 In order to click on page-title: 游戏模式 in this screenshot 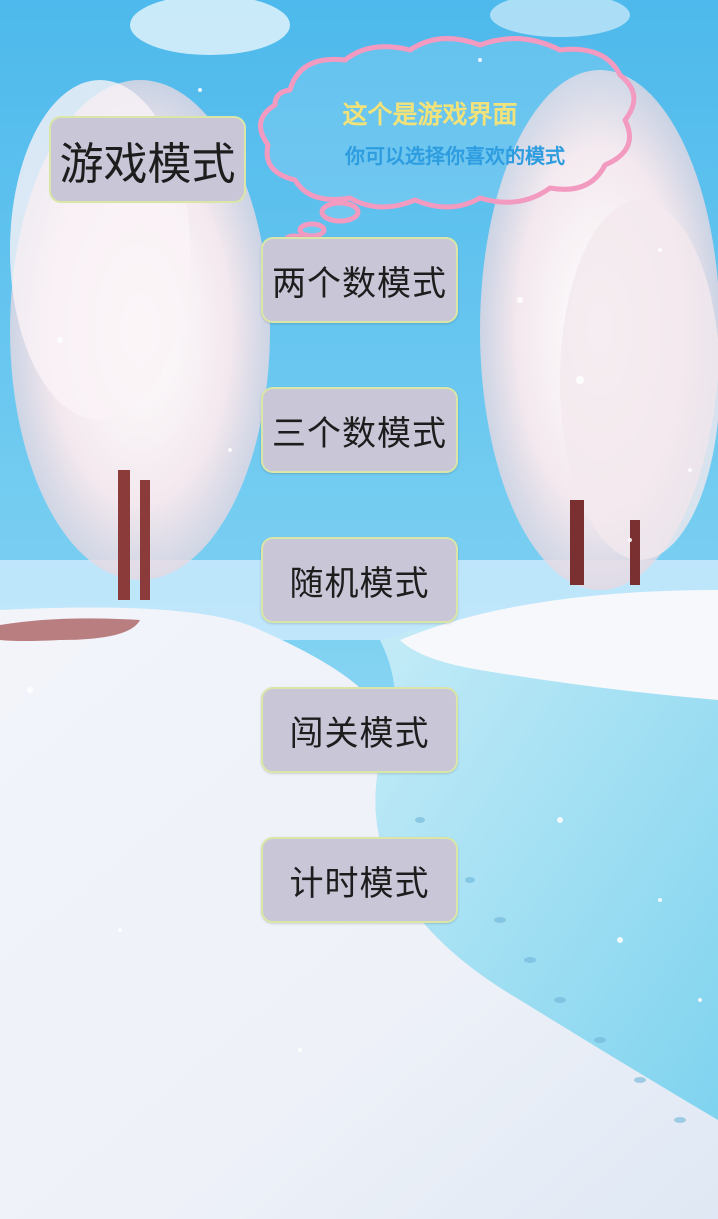, I will do `click(147, 159)`.